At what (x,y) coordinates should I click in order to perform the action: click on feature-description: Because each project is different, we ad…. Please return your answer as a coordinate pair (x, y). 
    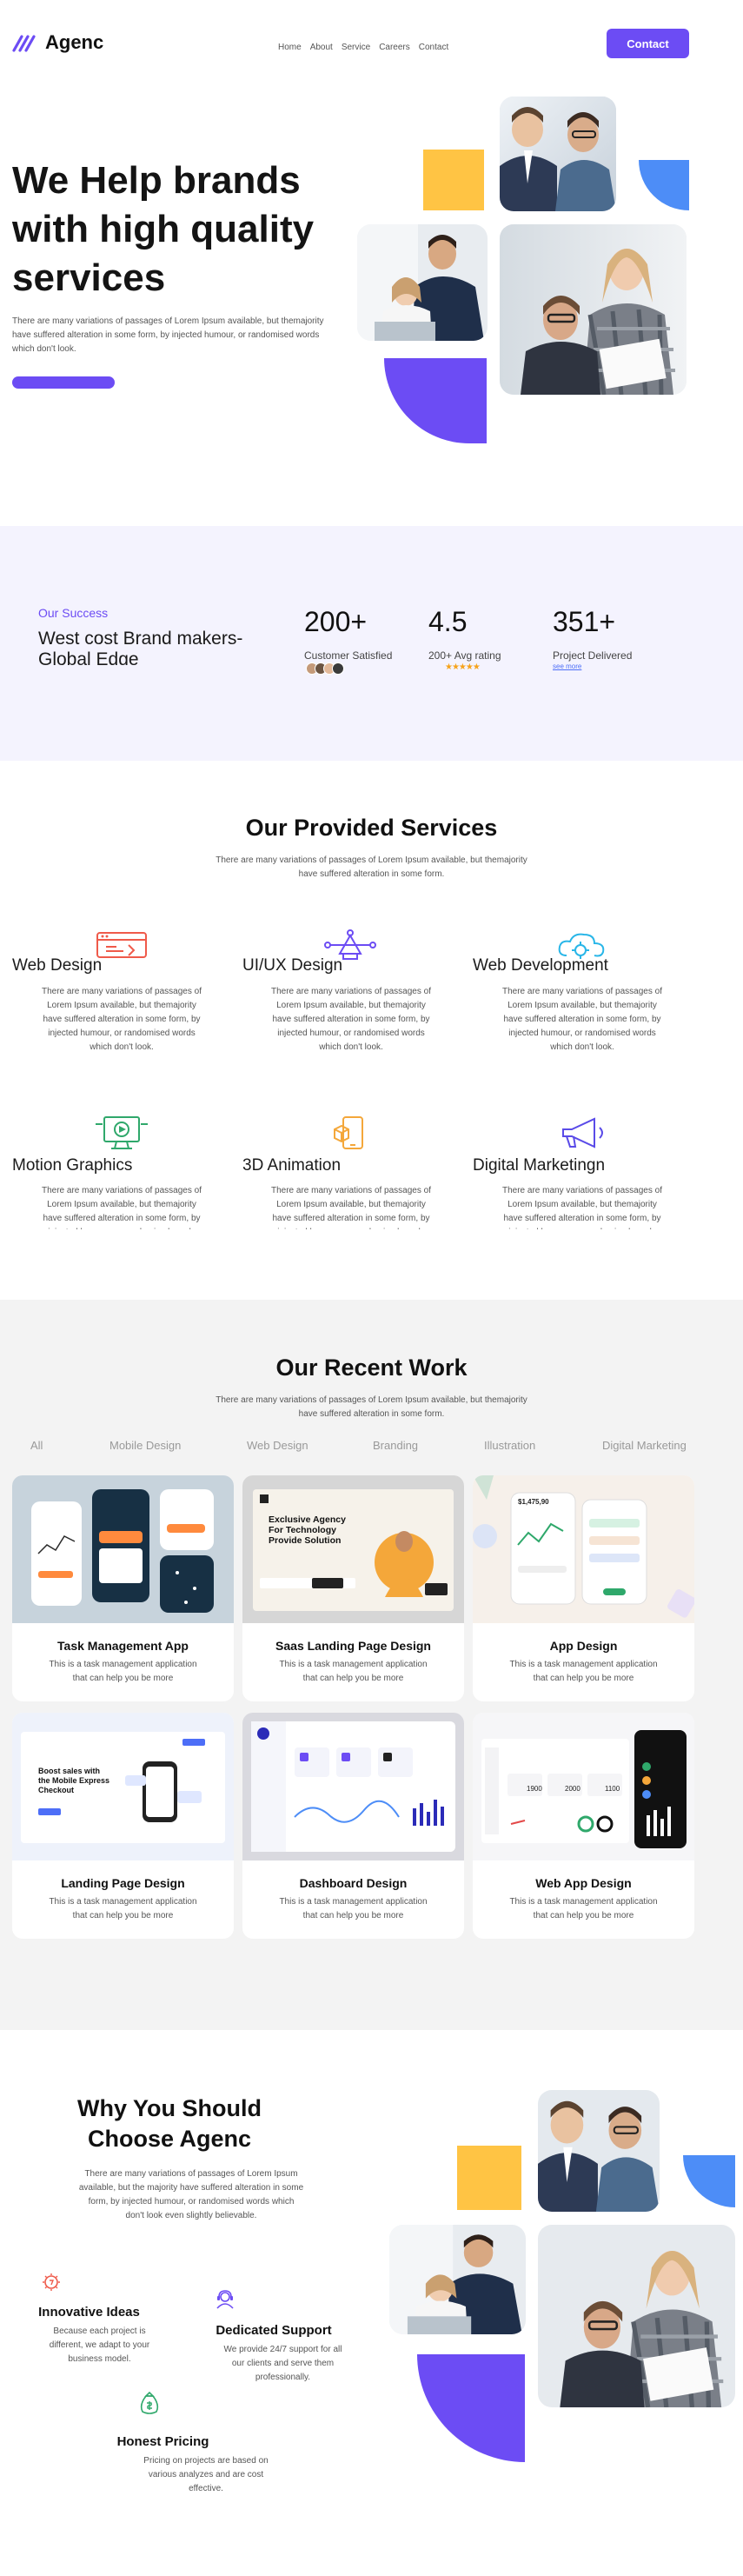
    Looking at the image, I should click on (99, 2345).